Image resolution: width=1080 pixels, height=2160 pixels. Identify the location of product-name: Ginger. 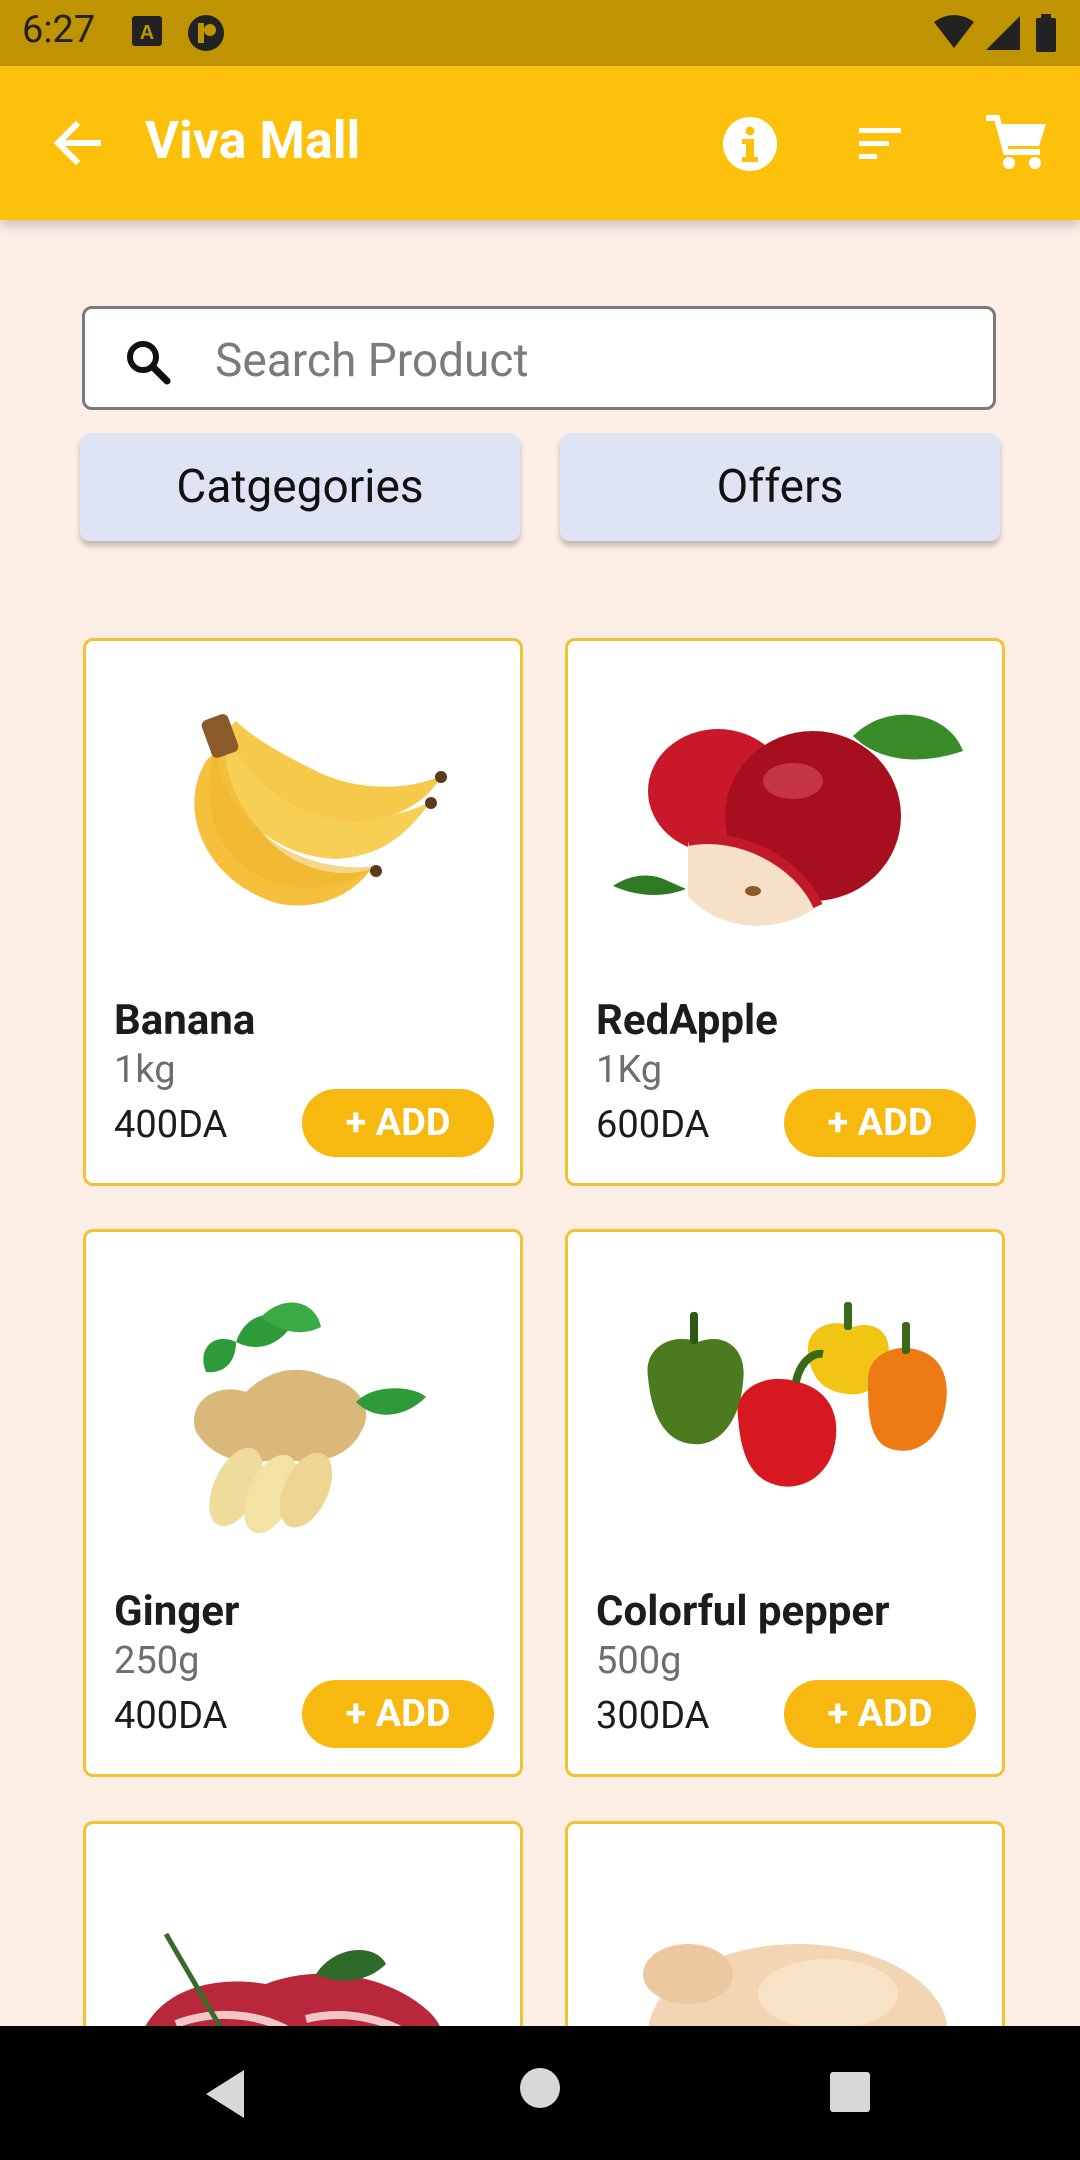
(177, 1611).